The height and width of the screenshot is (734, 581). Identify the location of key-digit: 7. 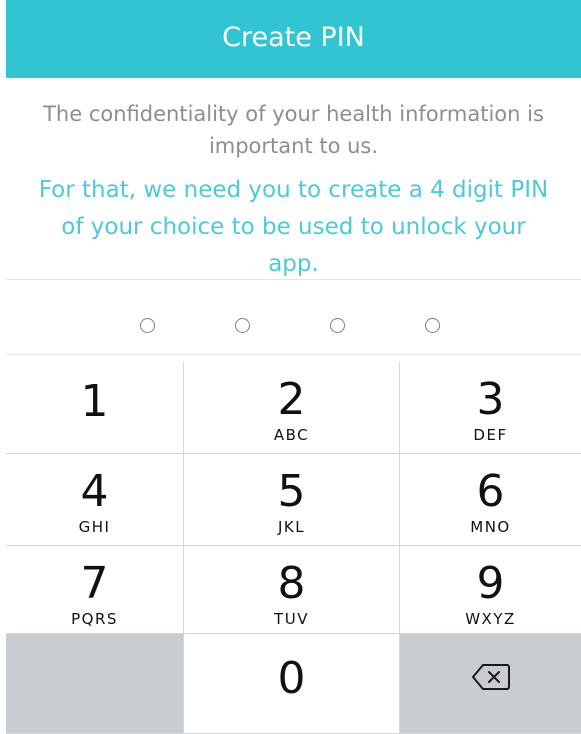
(94, 583).